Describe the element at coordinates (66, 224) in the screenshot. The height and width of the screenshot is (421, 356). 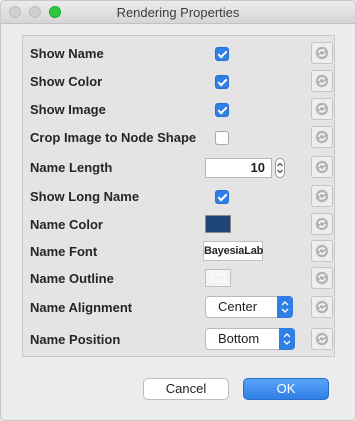
I see `name-color-label: Name Color` at that location.